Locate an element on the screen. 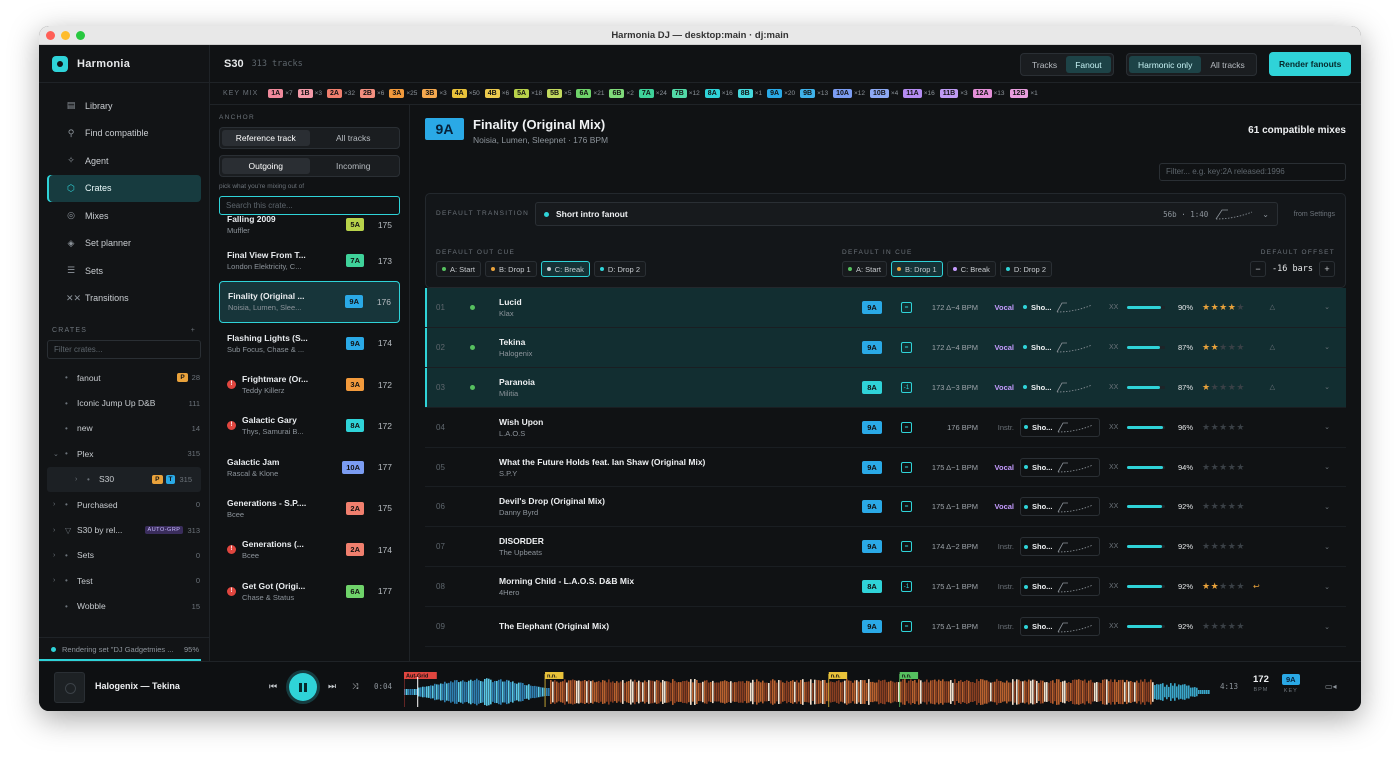 This screenshot has width=1400, height=762. anchor-track-row: Galactic Jam Rascal & Klone 10A 177 is located at coordinates (309, 466).